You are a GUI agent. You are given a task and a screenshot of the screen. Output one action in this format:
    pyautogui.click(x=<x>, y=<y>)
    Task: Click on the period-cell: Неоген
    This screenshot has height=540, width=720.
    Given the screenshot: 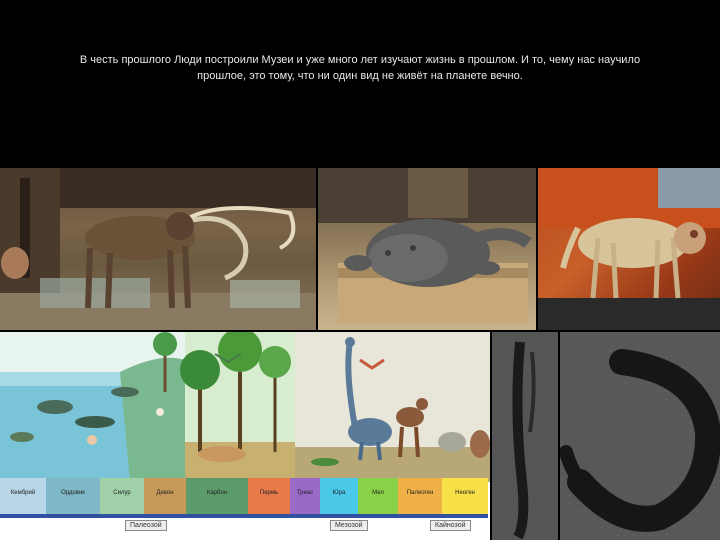 What is the action you would take?
    pyautogui.click(x=465, y=496)
    